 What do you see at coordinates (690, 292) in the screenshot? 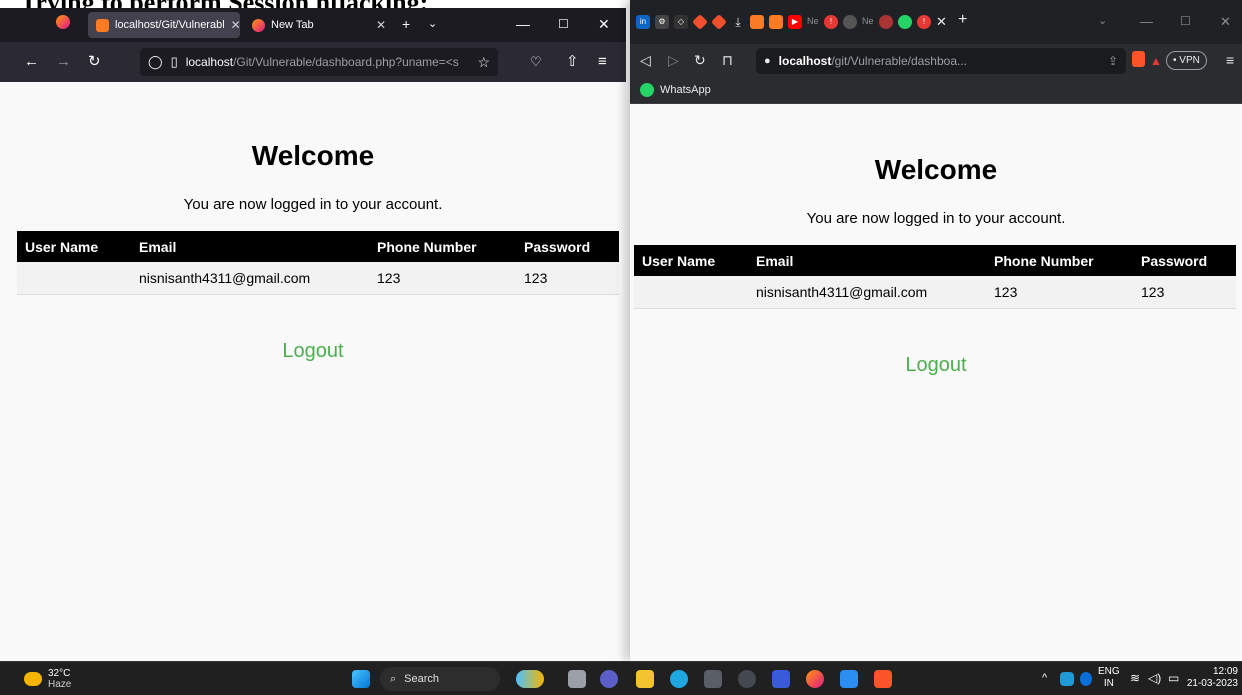
I see `cell-user-name` at bounding box center [690, 292].